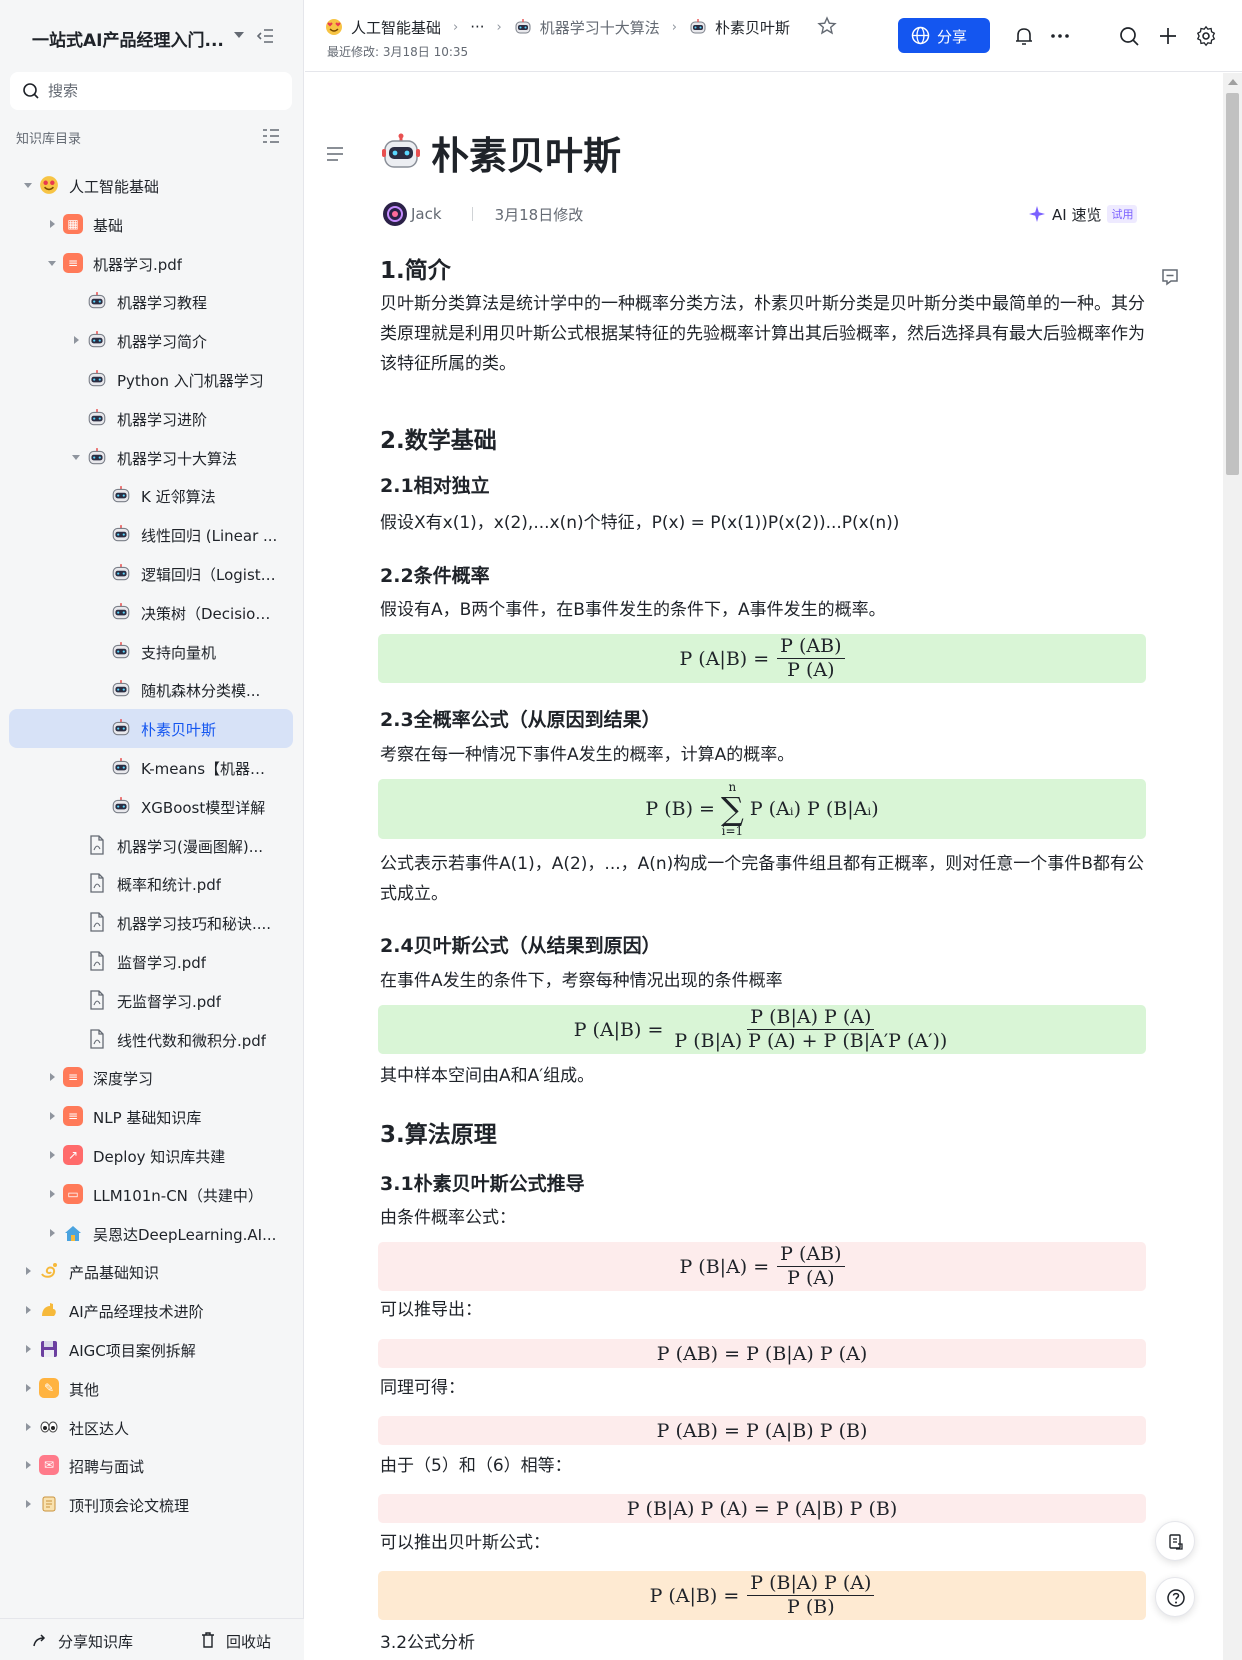 The width and height of the screenshot is (1242, 1660). What do you see at coordinates (151, 961) in the screenshot?
I see `sidebar-item: 监督学习.pdf` at bounding box center [151, 961].